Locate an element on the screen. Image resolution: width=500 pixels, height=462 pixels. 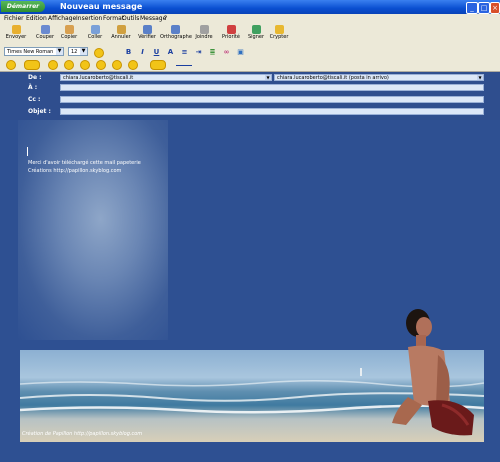
cut-label: Couper is located at coordinates (45, 37).